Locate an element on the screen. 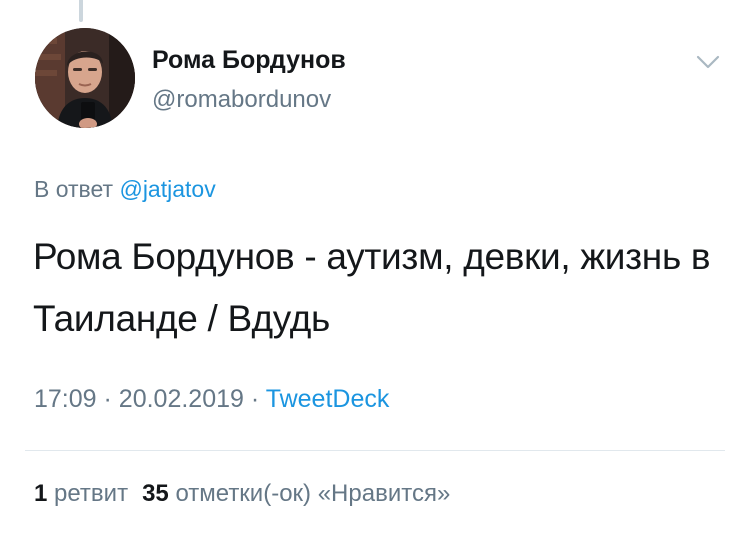 The width and height of the screenshot is (750, 535). reply-prefix: В ответ is located at coordinates (74, 189).